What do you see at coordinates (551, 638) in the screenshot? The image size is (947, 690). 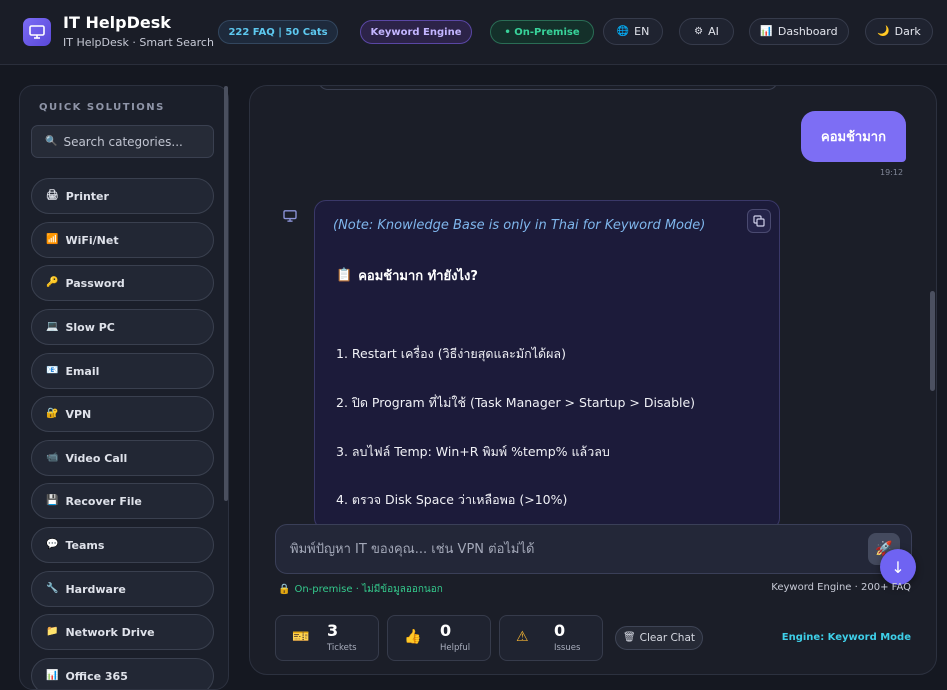 I see `issues-stat: ⚠ 0 Issues` at bounding box center [551, 638].